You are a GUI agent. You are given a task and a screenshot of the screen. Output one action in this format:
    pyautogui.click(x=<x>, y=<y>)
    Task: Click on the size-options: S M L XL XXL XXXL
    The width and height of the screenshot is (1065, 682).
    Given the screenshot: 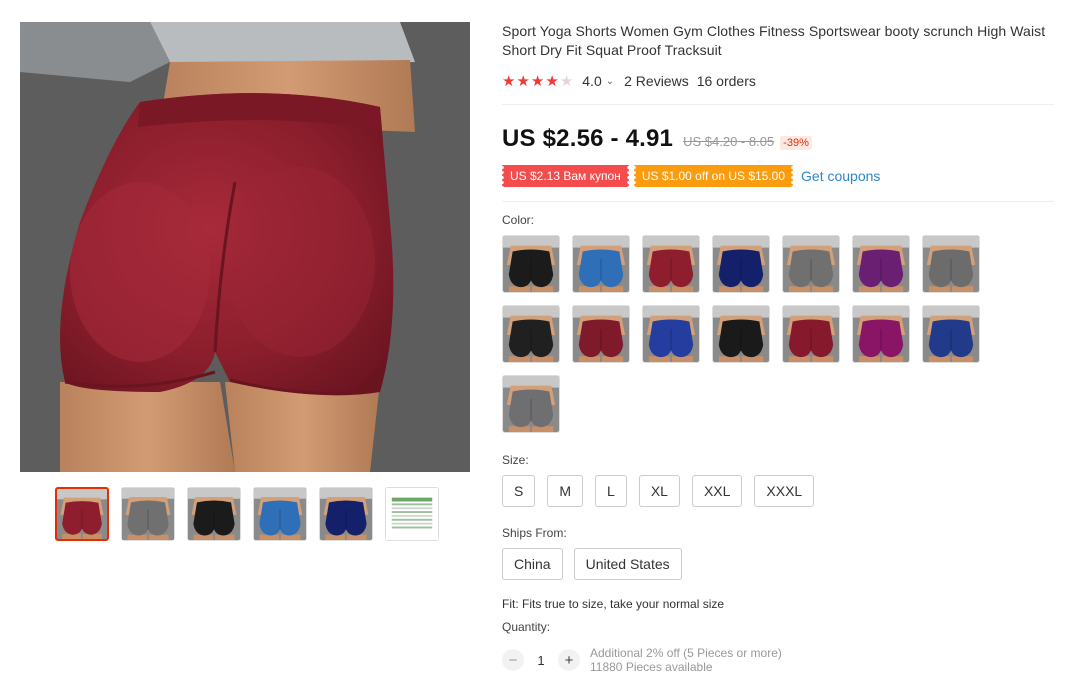 What is the action you would take?
    pyautogui.click(x=778, y=491)
    